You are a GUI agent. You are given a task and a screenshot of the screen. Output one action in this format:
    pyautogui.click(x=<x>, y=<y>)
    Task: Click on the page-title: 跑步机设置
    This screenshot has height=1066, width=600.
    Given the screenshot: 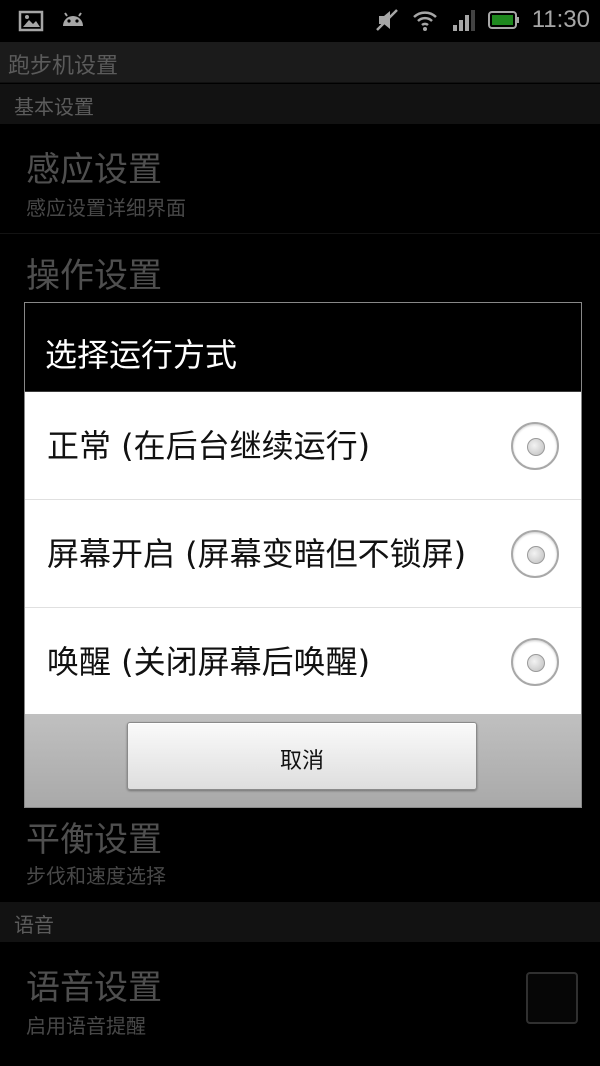 What is the action you would take?
    pyautogui.click(x=63, y=66)
    